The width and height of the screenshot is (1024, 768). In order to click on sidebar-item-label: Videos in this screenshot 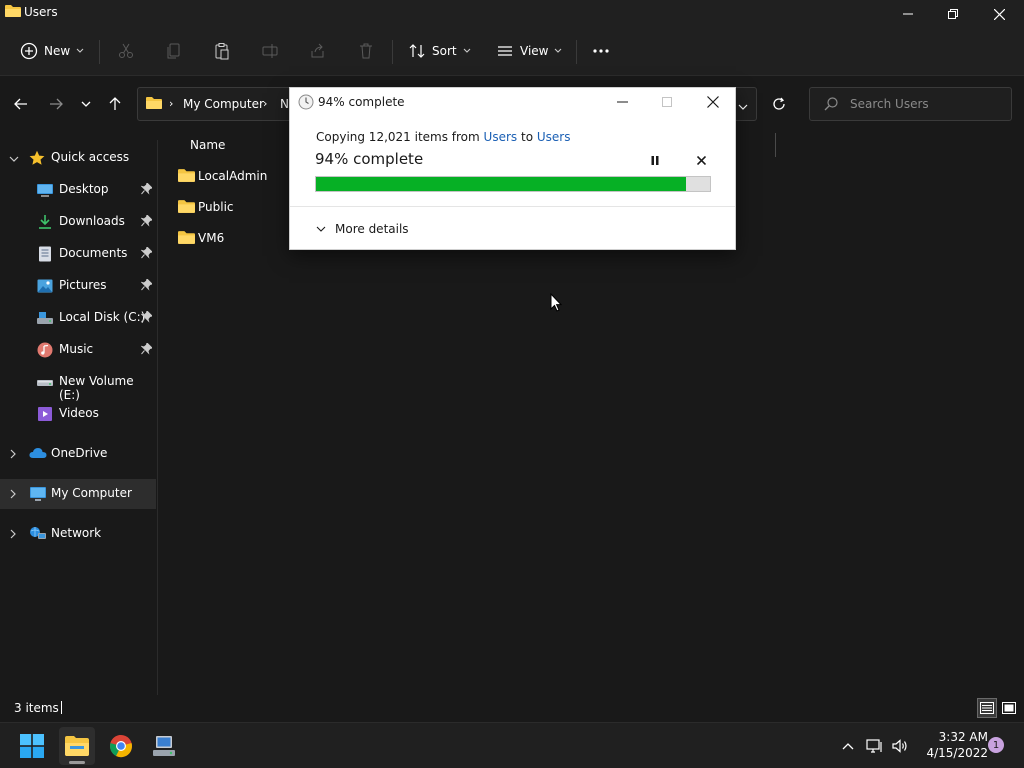, I will do `click(79, 413)`.